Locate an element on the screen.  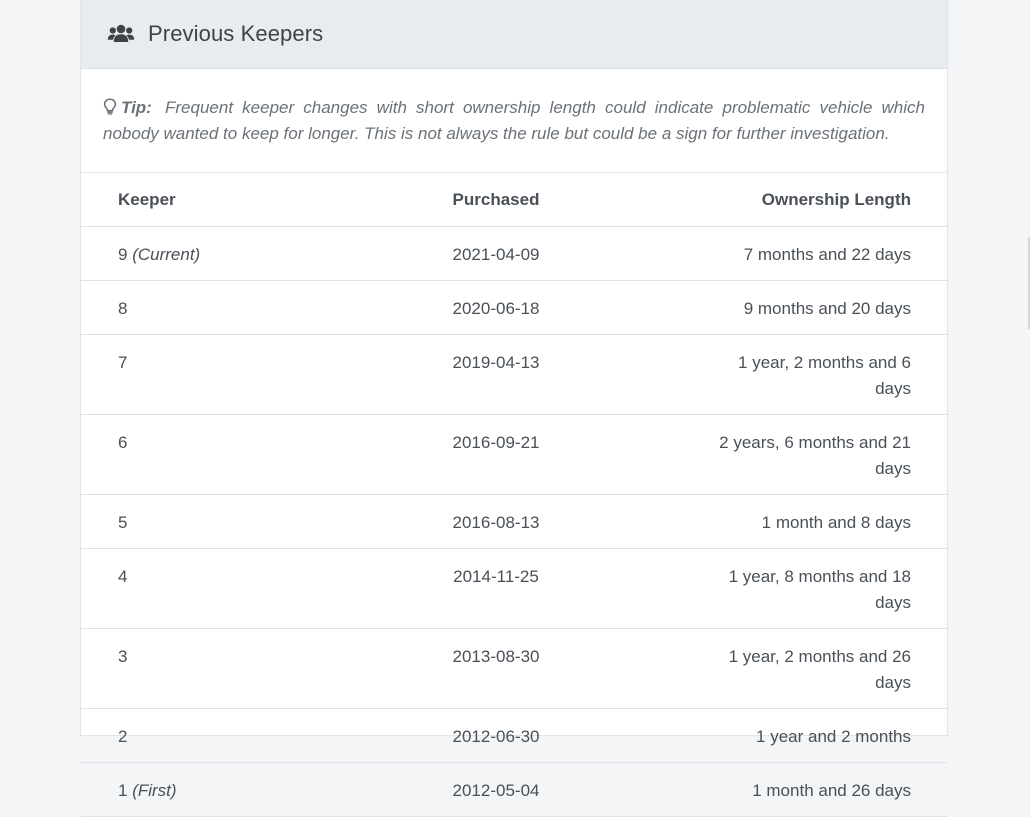
purchased-cell: 2016-08-13 is located at coordinates (496, 521).